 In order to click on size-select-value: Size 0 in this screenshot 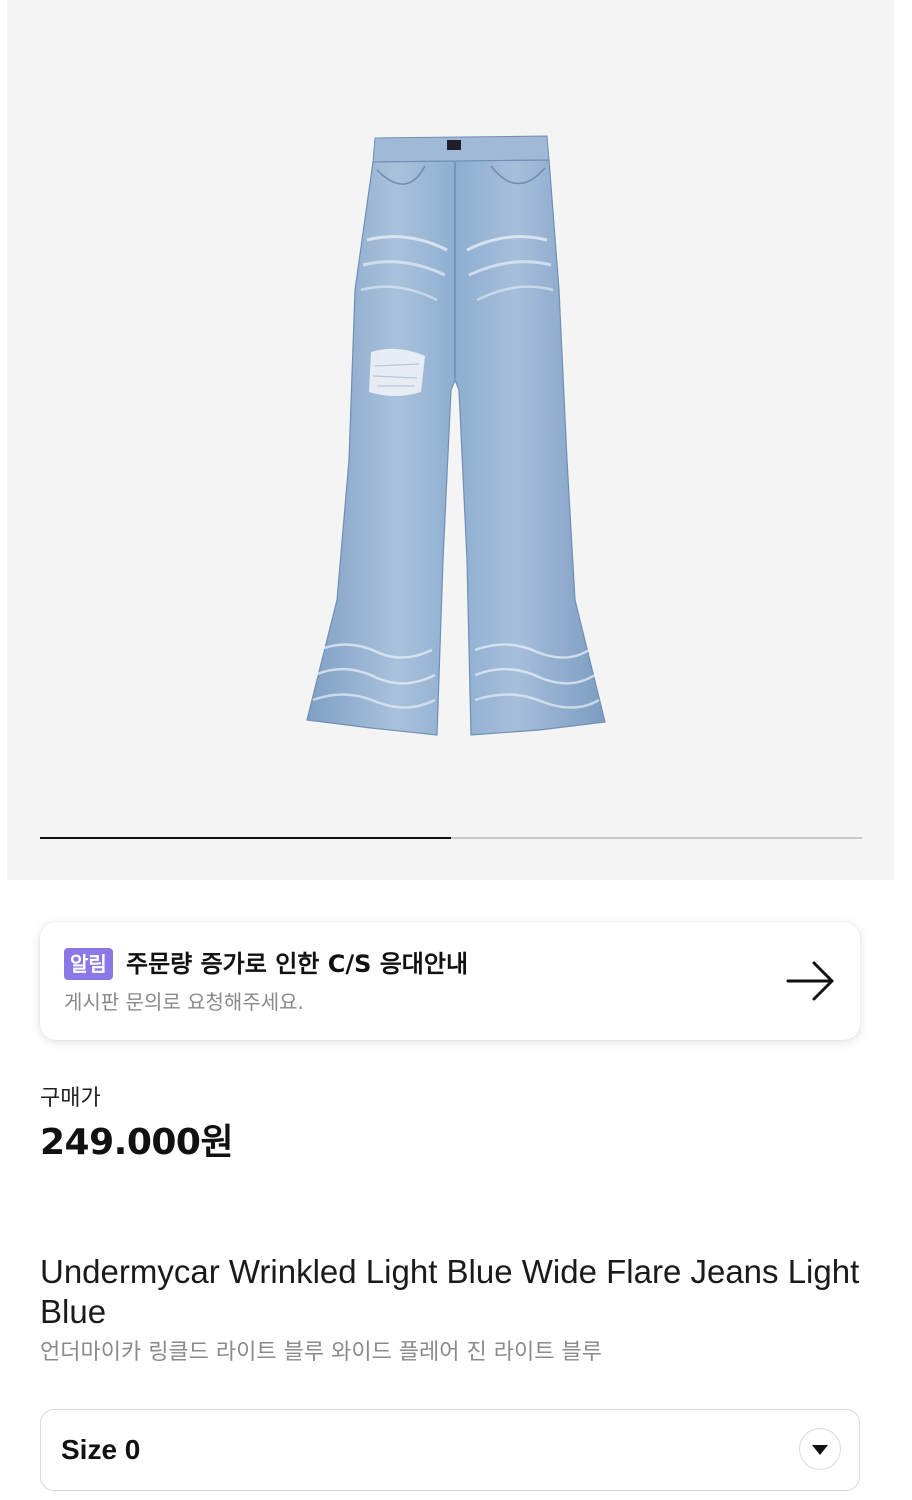, I will do `click(101, 1449)`.